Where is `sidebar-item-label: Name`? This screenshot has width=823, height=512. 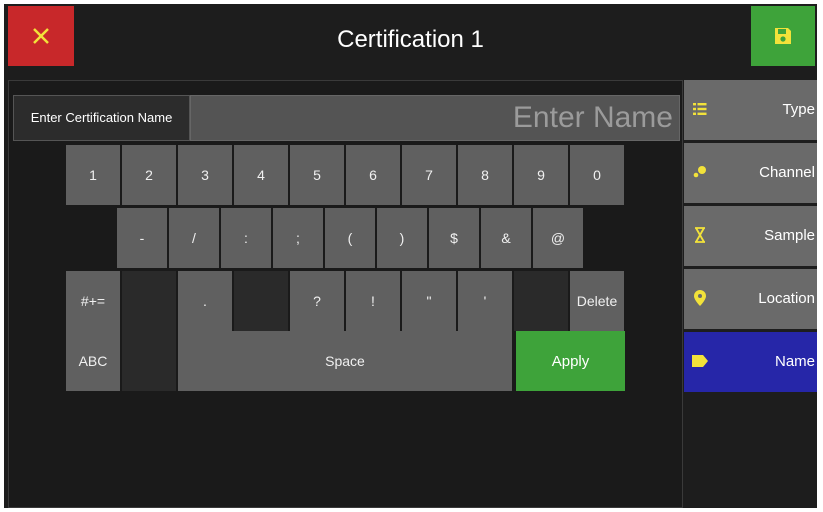 sidebar-item-label: Name is located at coordinates (794, 361).